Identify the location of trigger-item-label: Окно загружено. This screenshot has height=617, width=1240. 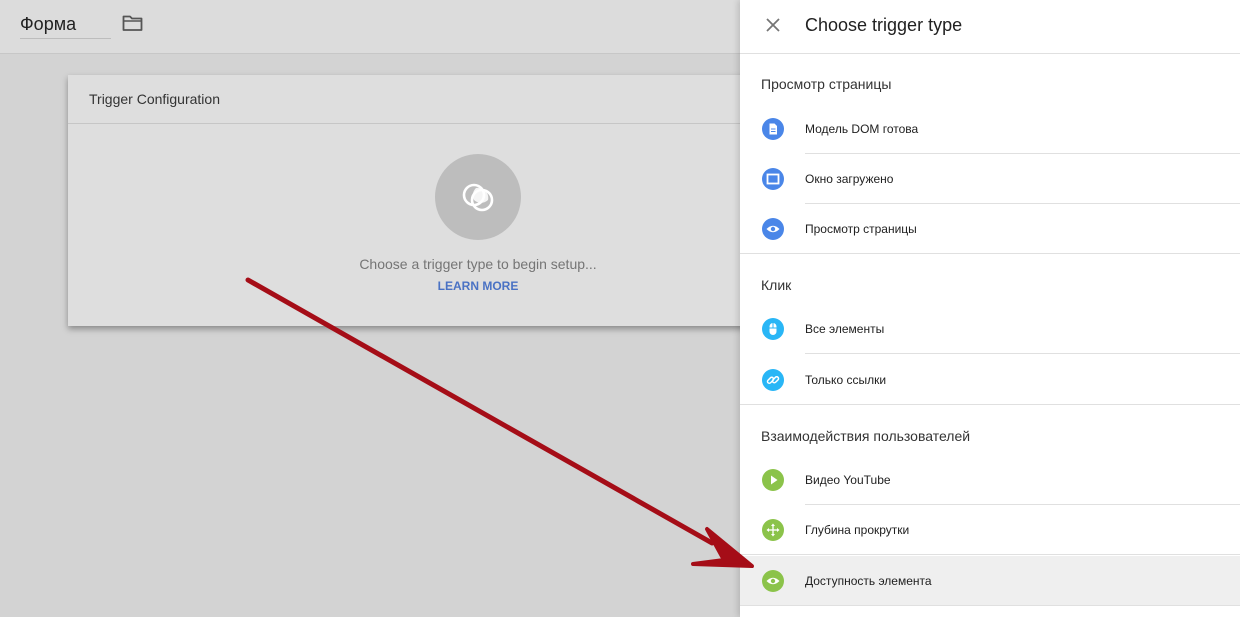
(849, 179).